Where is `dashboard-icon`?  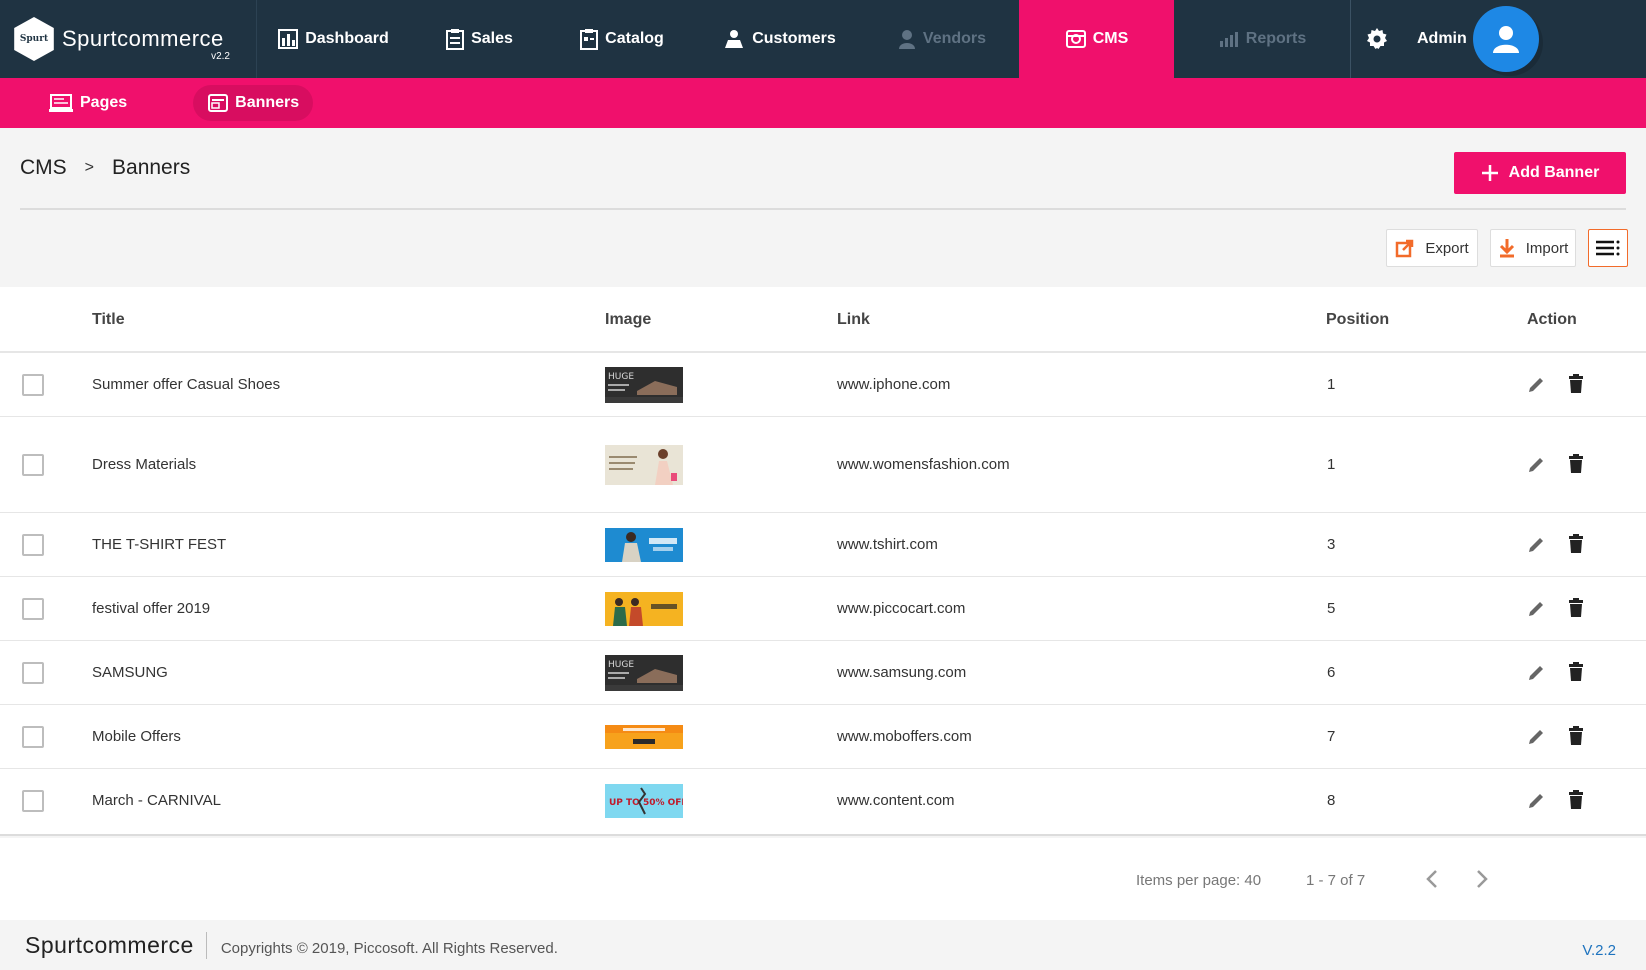 dashboard-icon is located at coordinates (288, 39).